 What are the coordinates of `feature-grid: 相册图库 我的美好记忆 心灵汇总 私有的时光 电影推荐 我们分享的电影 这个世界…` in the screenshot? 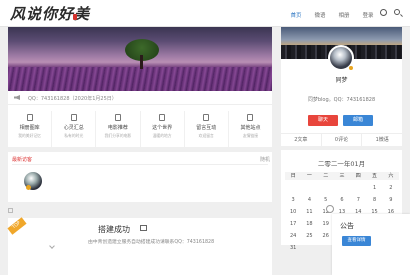 It's located at (140, 129).